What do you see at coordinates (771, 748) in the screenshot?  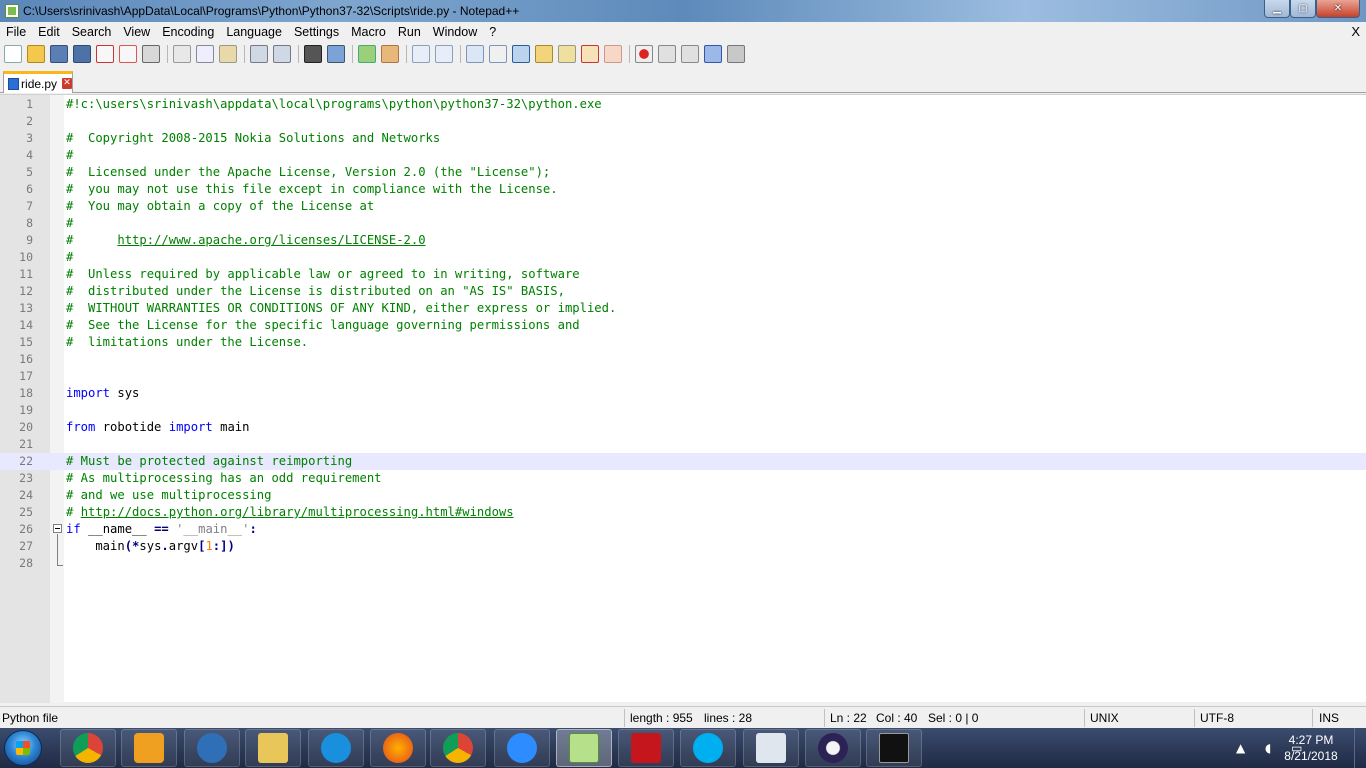 I see `taskbar-documents` at bounding box center [771, 748].